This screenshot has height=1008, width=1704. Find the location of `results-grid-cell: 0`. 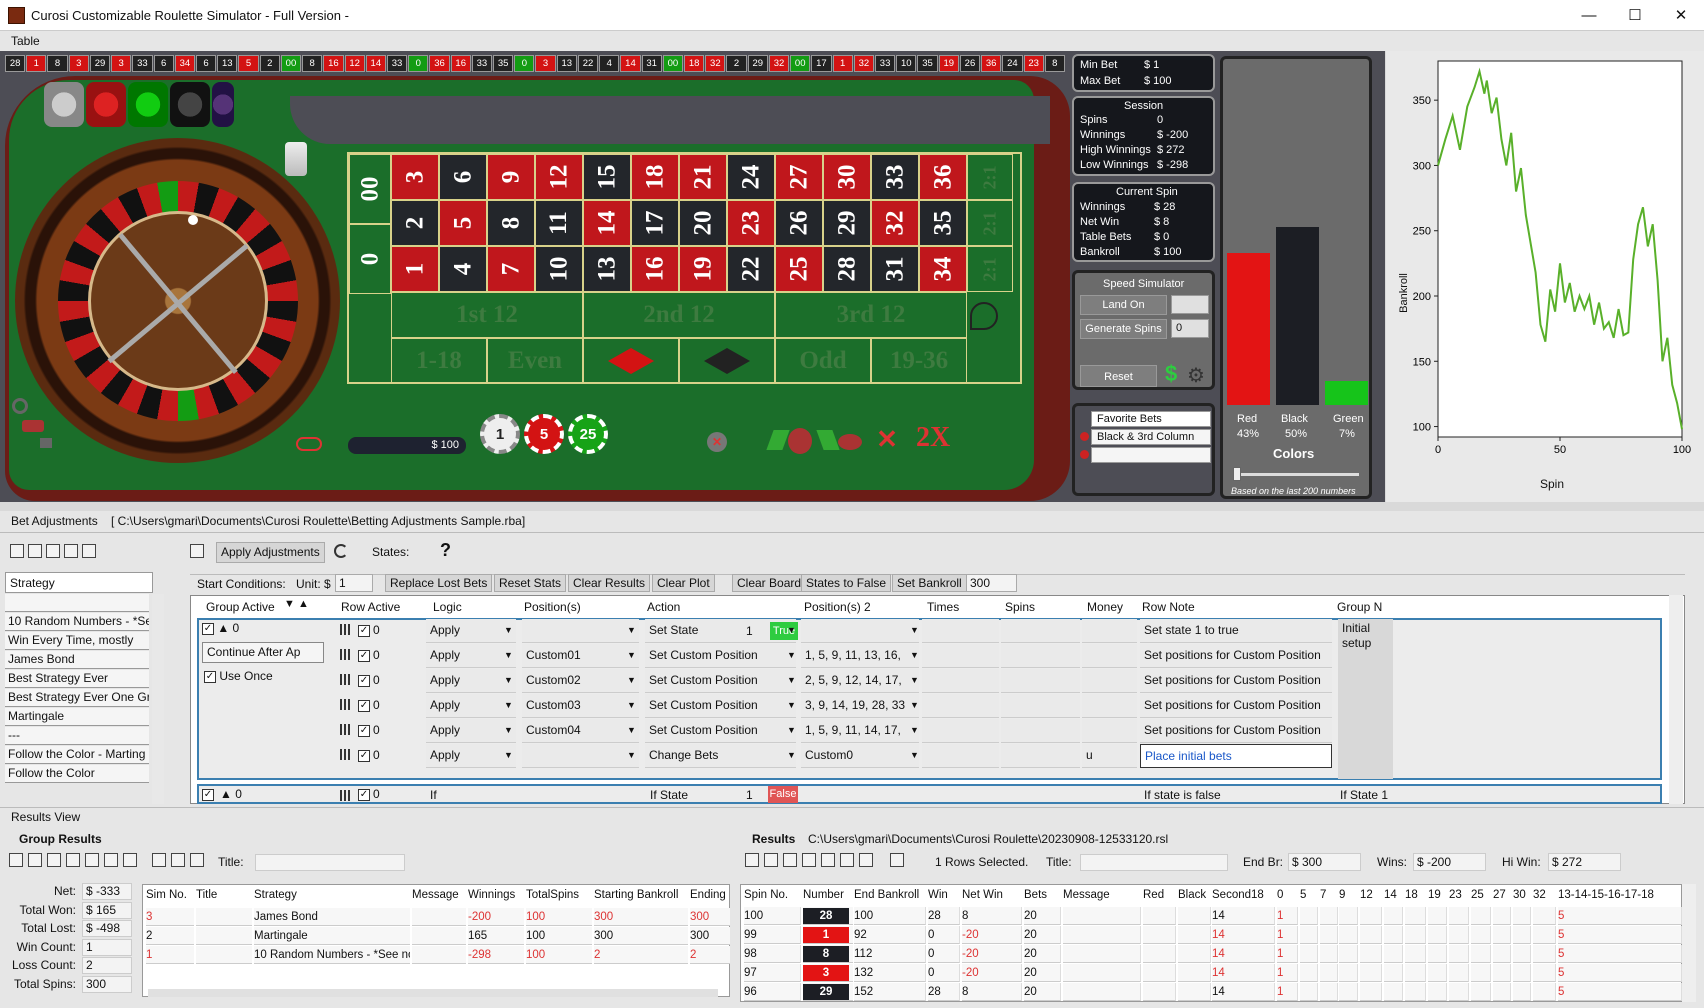

results-grid-cell: 0 is located at coordinates (944, 973).